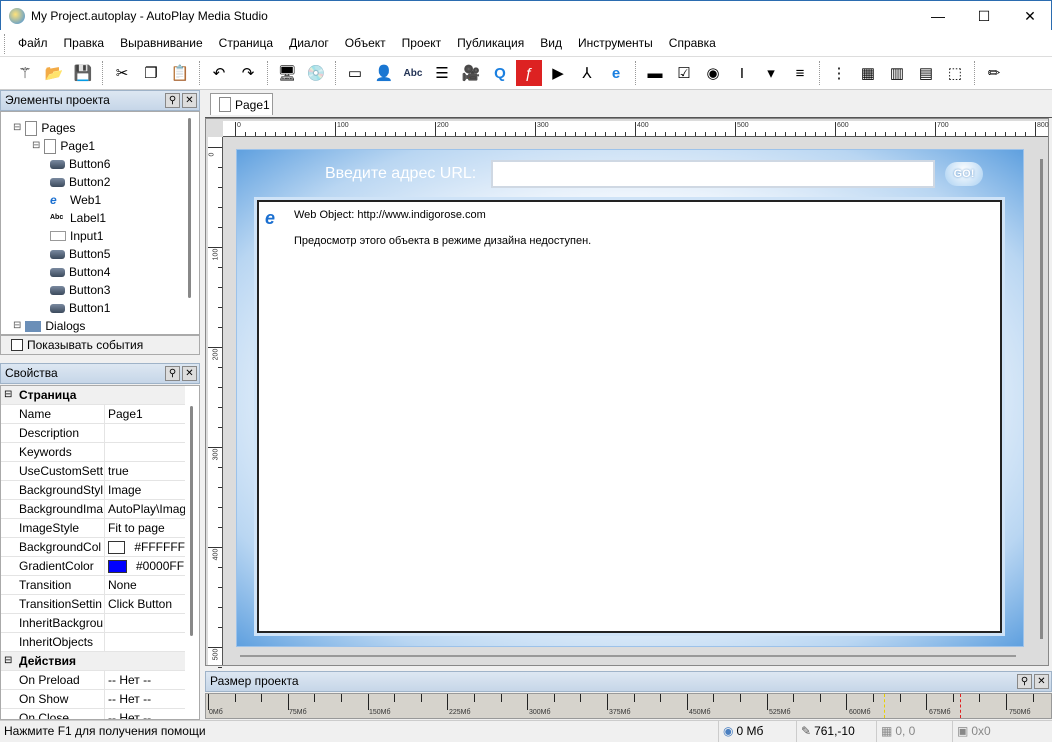 This screenshot has height=742, width=1052. What do you see at coordinates (93, 604) in the screenshot?
I see `property-row: TransitionSettin Click Button` at bounding box center [93, 604].